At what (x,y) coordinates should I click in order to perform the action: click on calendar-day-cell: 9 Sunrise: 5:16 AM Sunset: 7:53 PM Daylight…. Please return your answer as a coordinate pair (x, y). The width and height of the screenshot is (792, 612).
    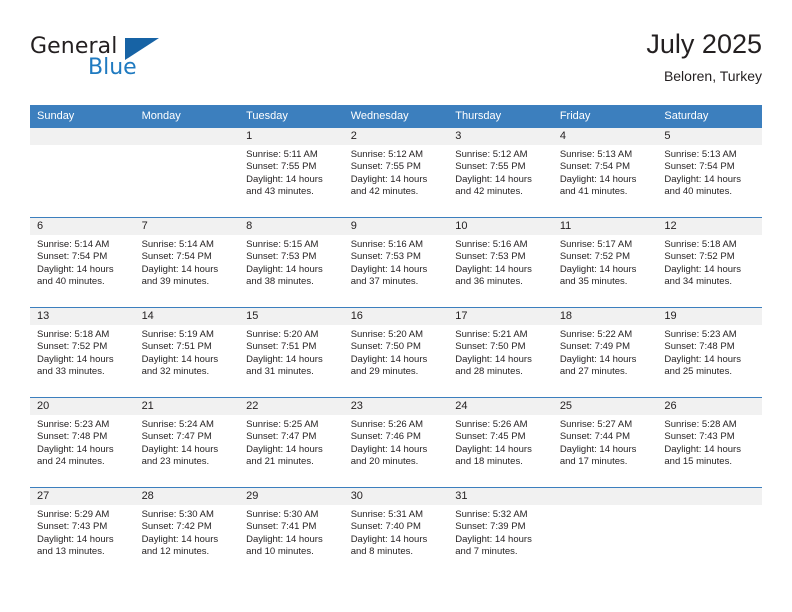
    Looking at the image, I should click on (396, 262).